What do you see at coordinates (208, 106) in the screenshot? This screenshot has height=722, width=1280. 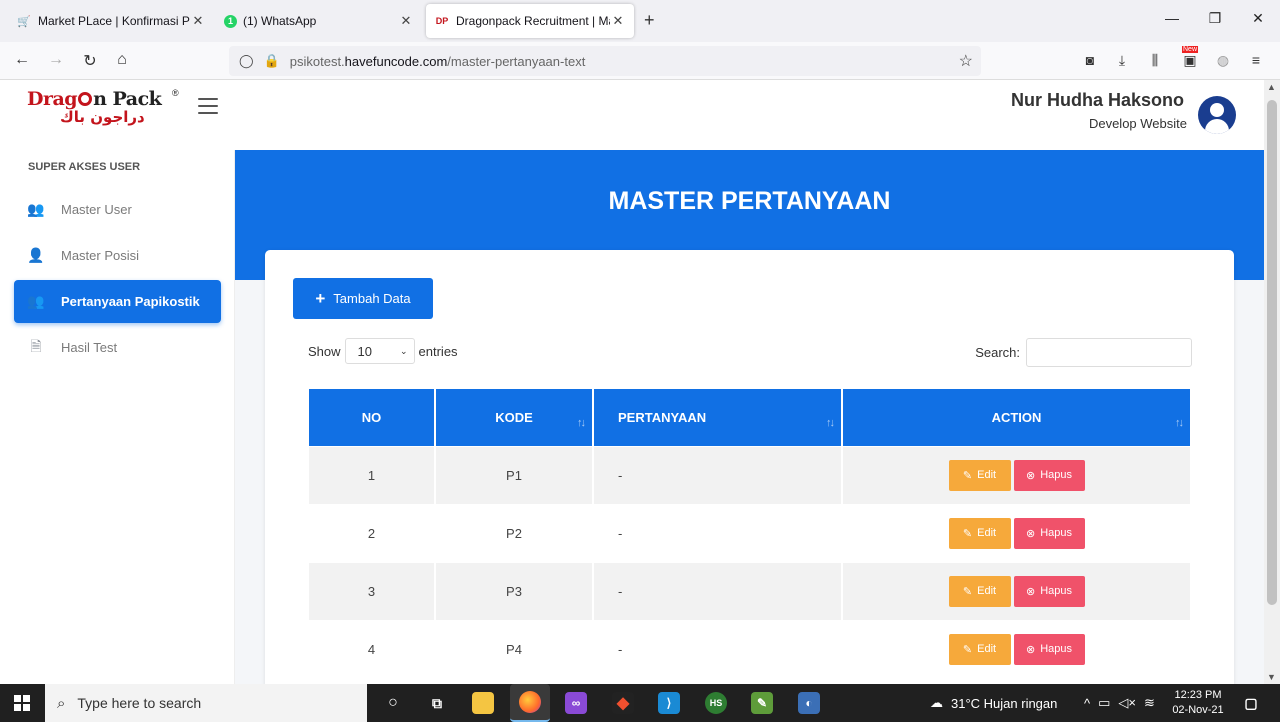 I see `hamburger-menu-icon` at bounding box center [208, 106].